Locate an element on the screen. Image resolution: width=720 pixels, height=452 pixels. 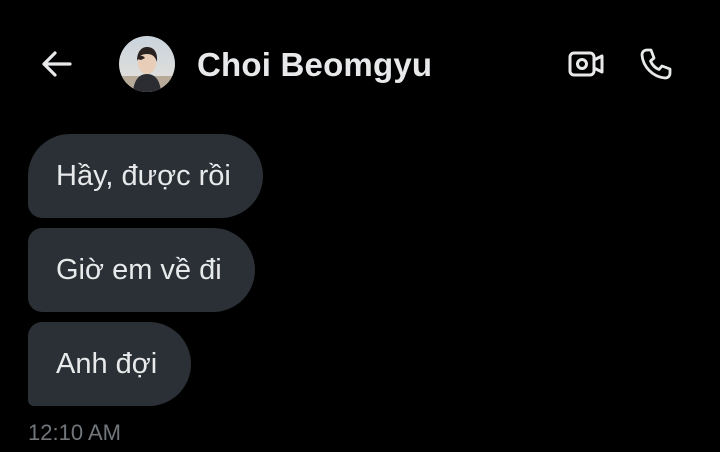
video-camera-icon is located at coordinates (586, 64).